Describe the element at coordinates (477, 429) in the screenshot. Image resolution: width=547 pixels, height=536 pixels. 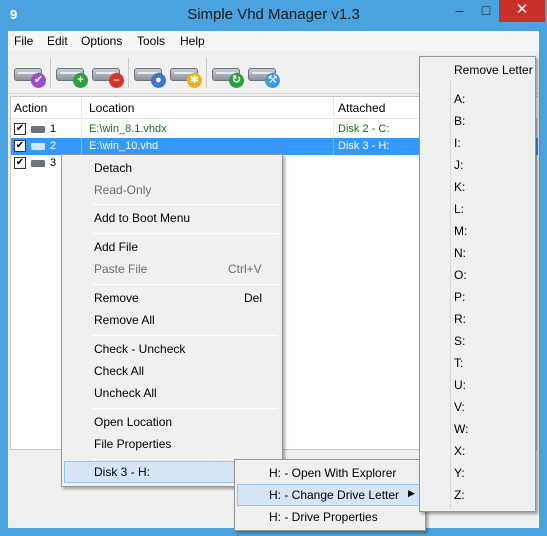
I see `menu-item-drive-letter: W:` at that location.